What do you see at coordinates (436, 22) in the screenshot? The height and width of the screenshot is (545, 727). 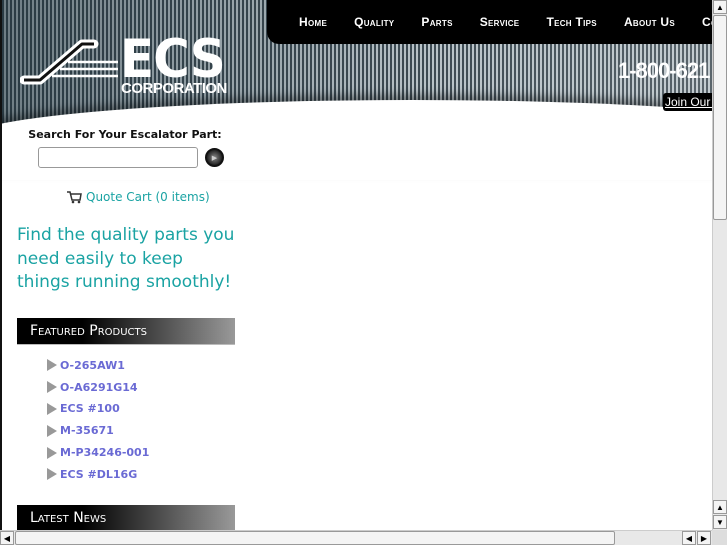 I see `nav-parts: Parts` at bounding box center [436, 22].